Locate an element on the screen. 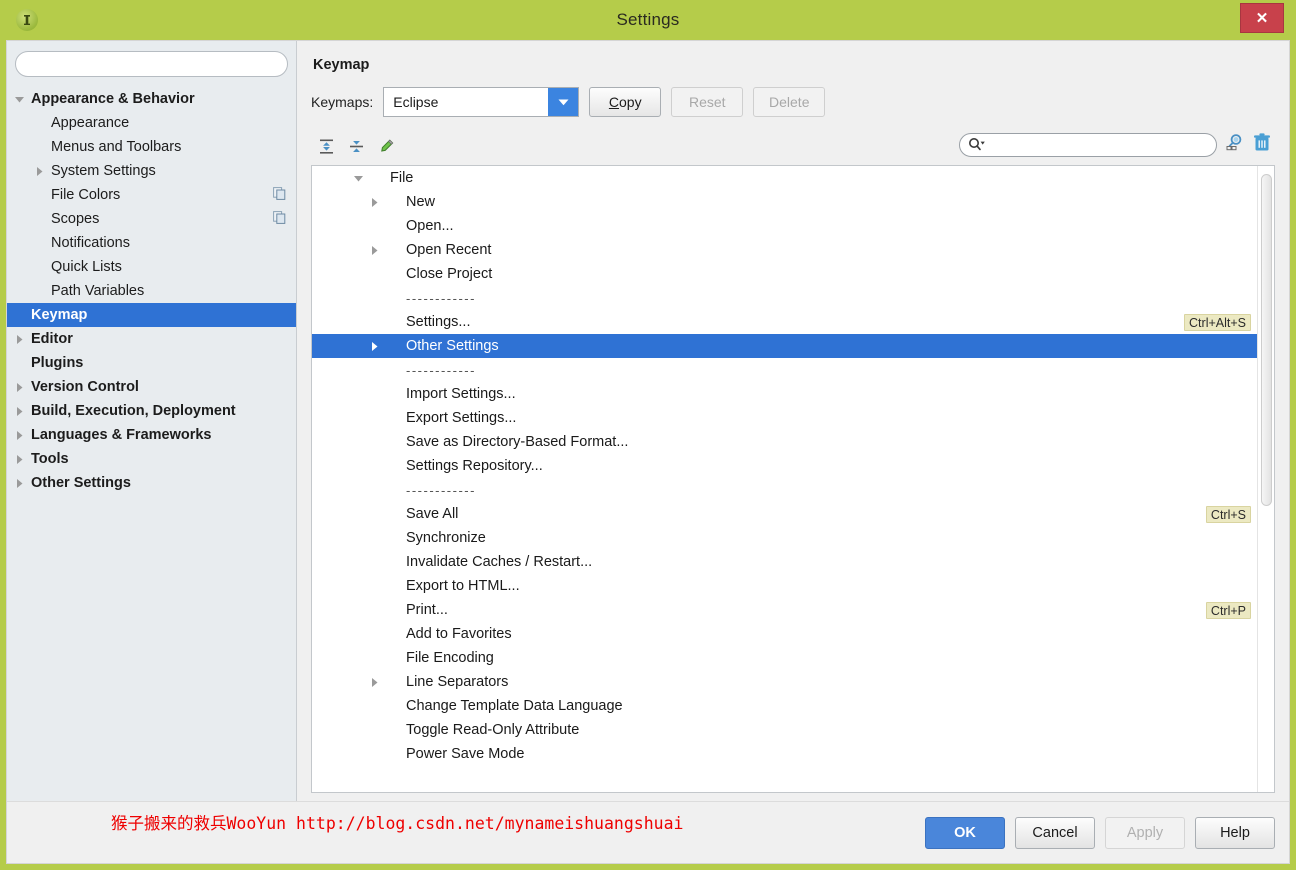  expand-all-icon is located at coordinates (326, 146).